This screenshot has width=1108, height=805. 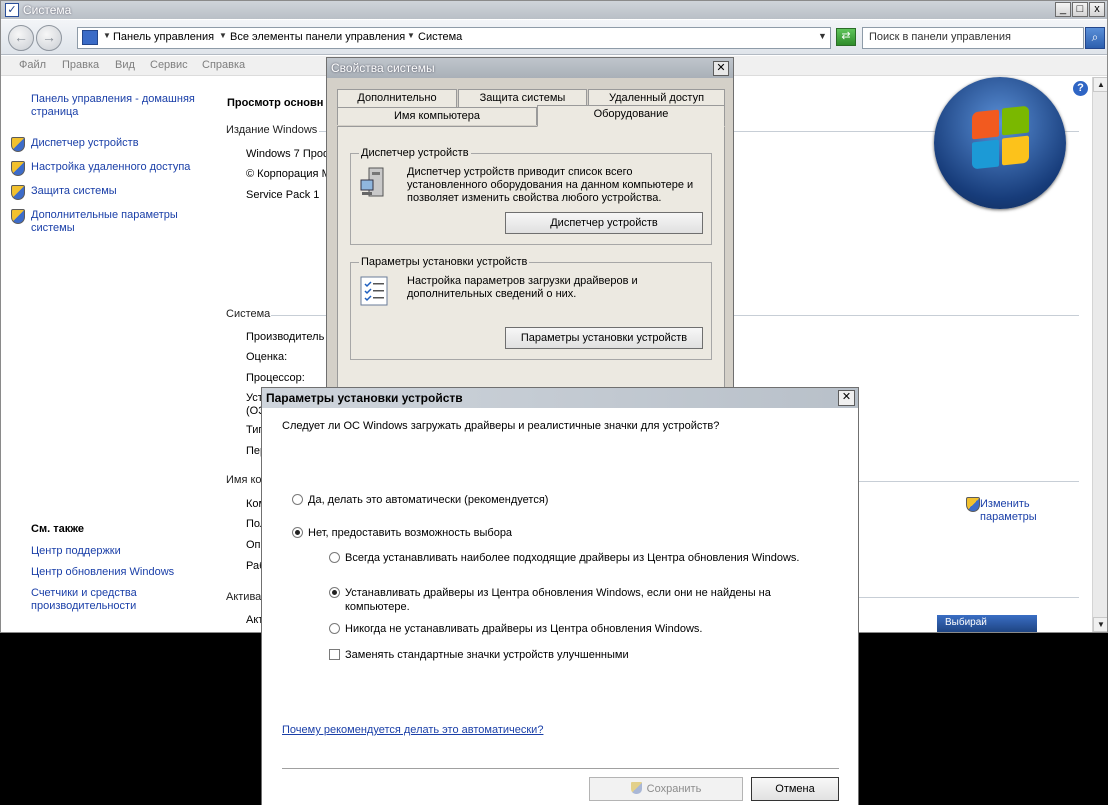 I want to click on group-title: Параметры установки устройств, so click(x=444, y=262).